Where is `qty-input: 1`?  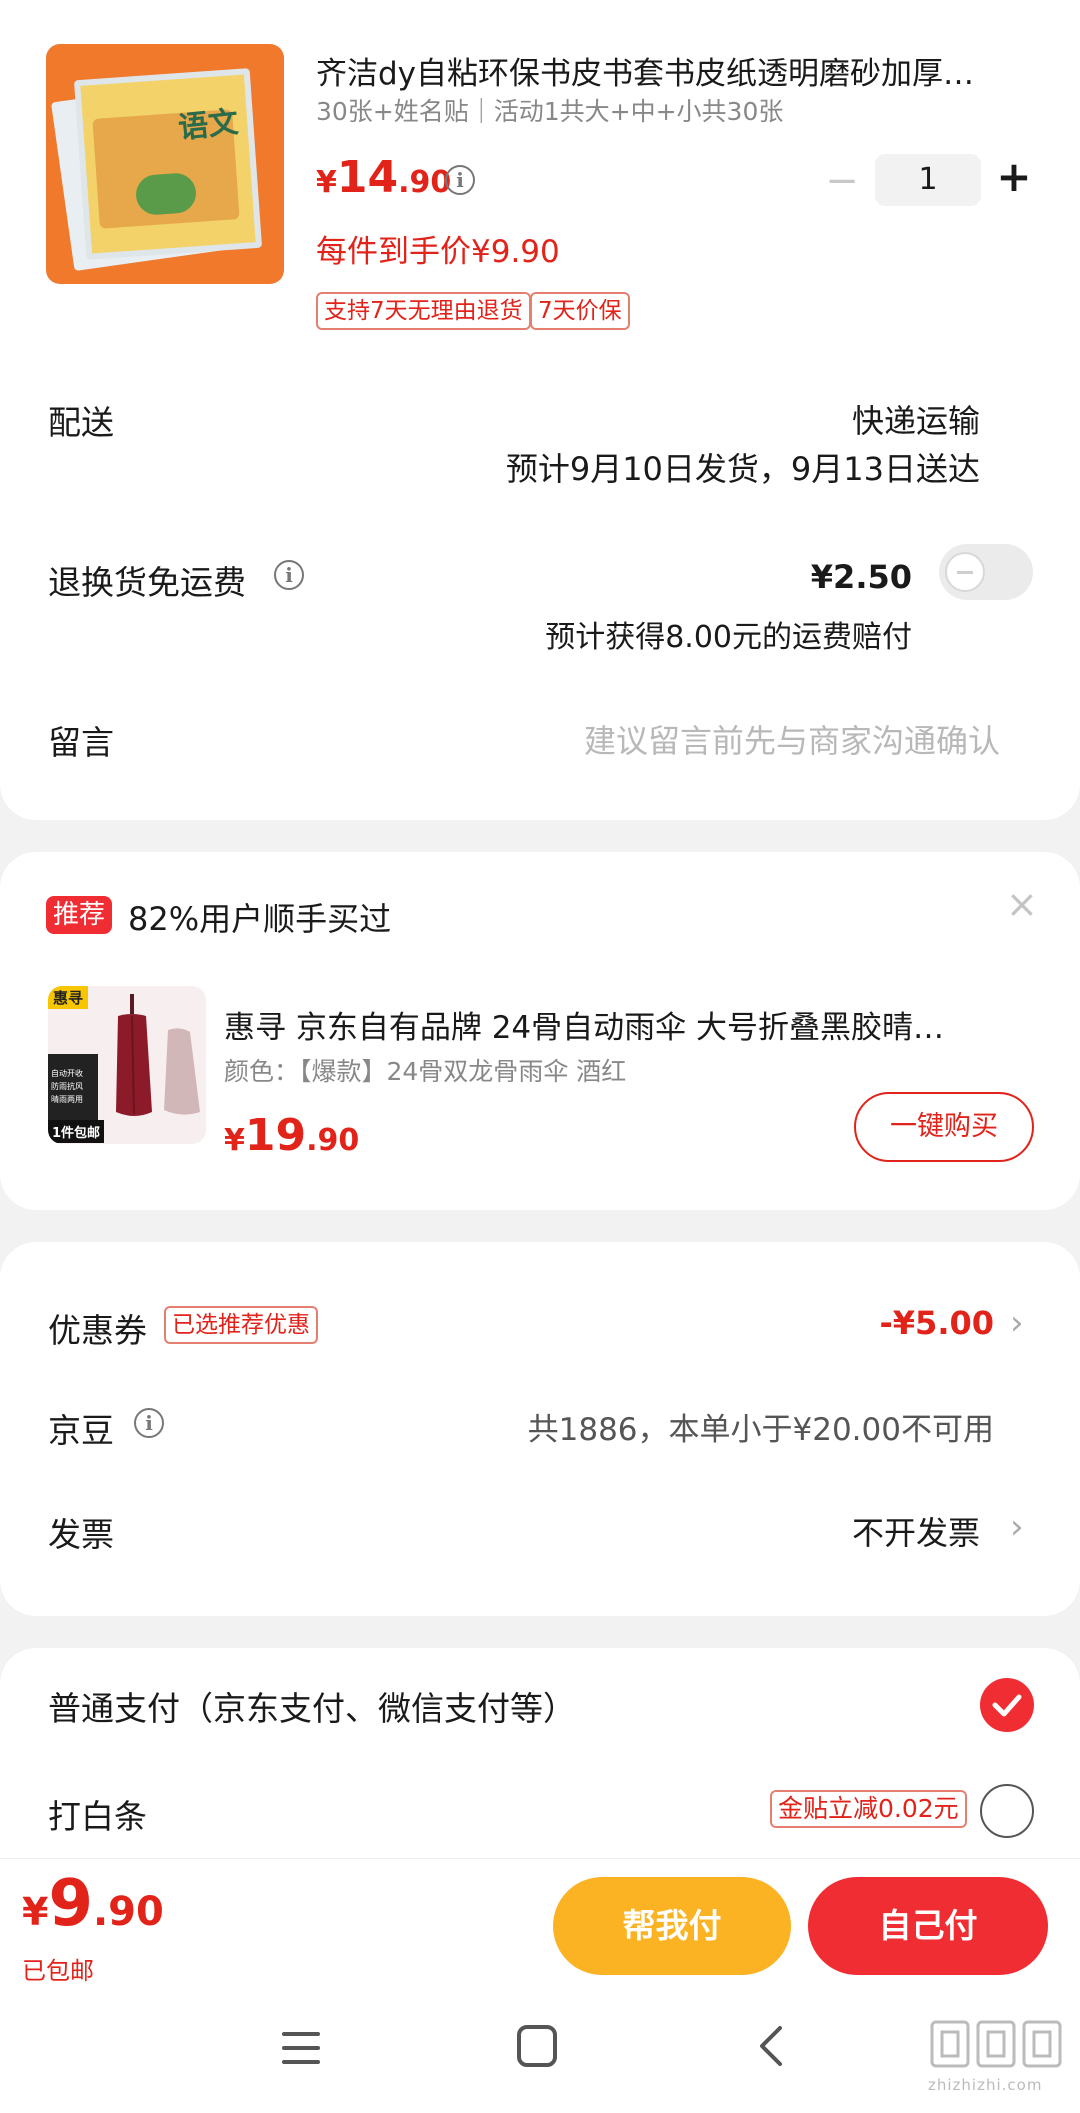
qty-input: 1 is located at coordinates (928, 180).